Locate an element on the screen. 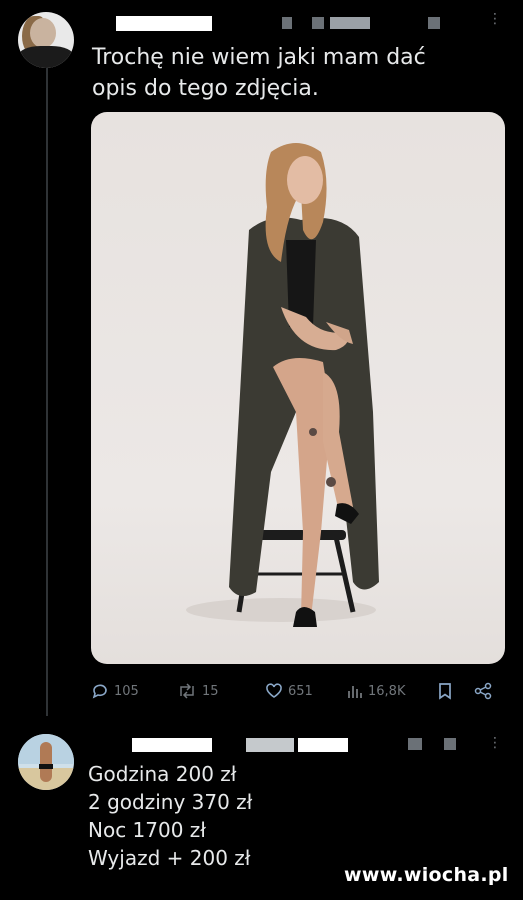 The height and width of the screenshot is (900, 523). views-button: 16,8K is located at coordinates (376, 691).